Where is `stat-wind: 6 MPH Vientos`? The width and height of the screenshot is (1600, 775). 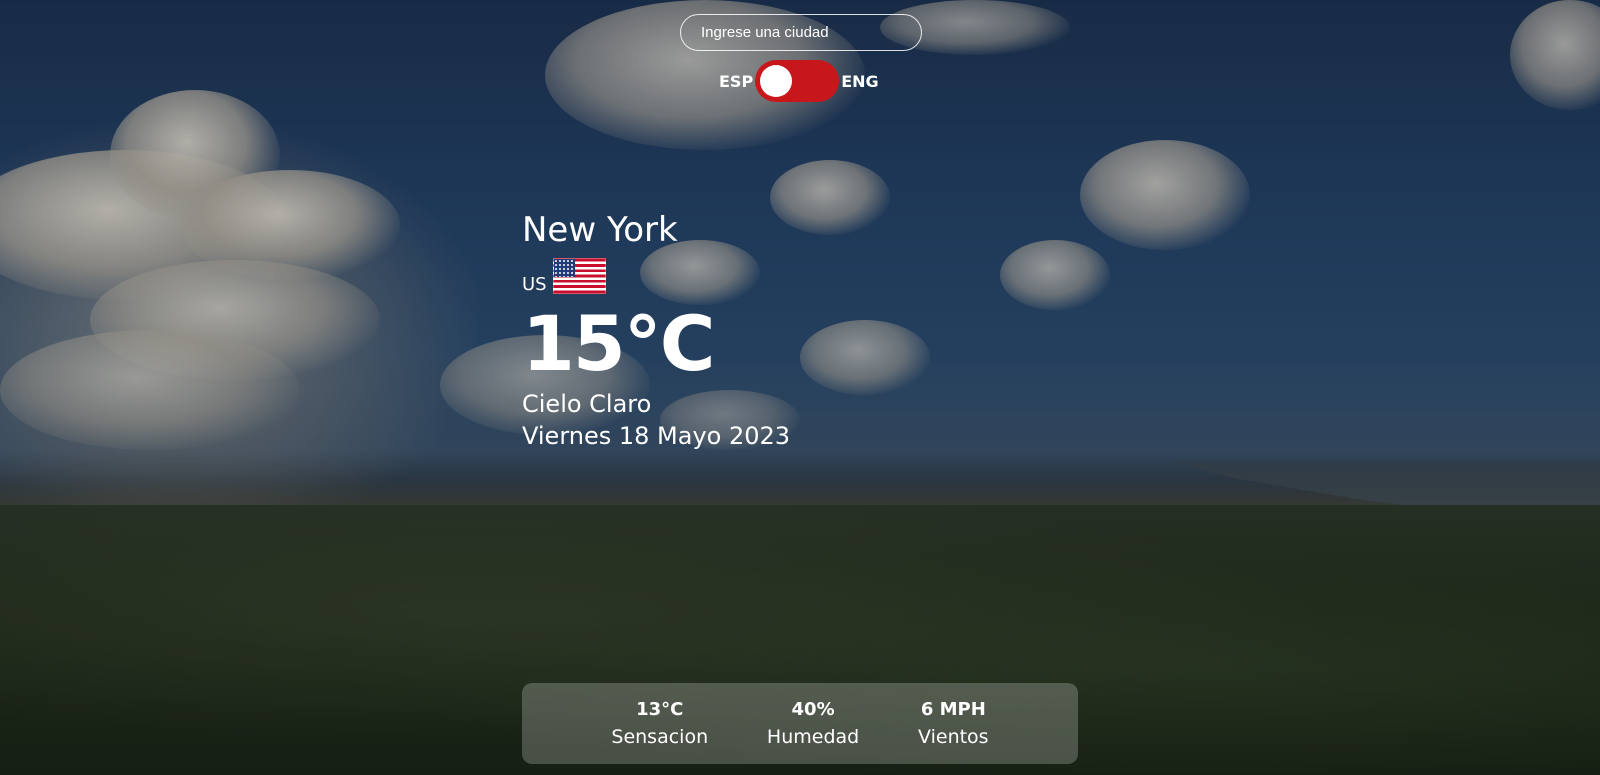
stat-wind: 6 MPH Vientos is located at coordinates (953, 724).